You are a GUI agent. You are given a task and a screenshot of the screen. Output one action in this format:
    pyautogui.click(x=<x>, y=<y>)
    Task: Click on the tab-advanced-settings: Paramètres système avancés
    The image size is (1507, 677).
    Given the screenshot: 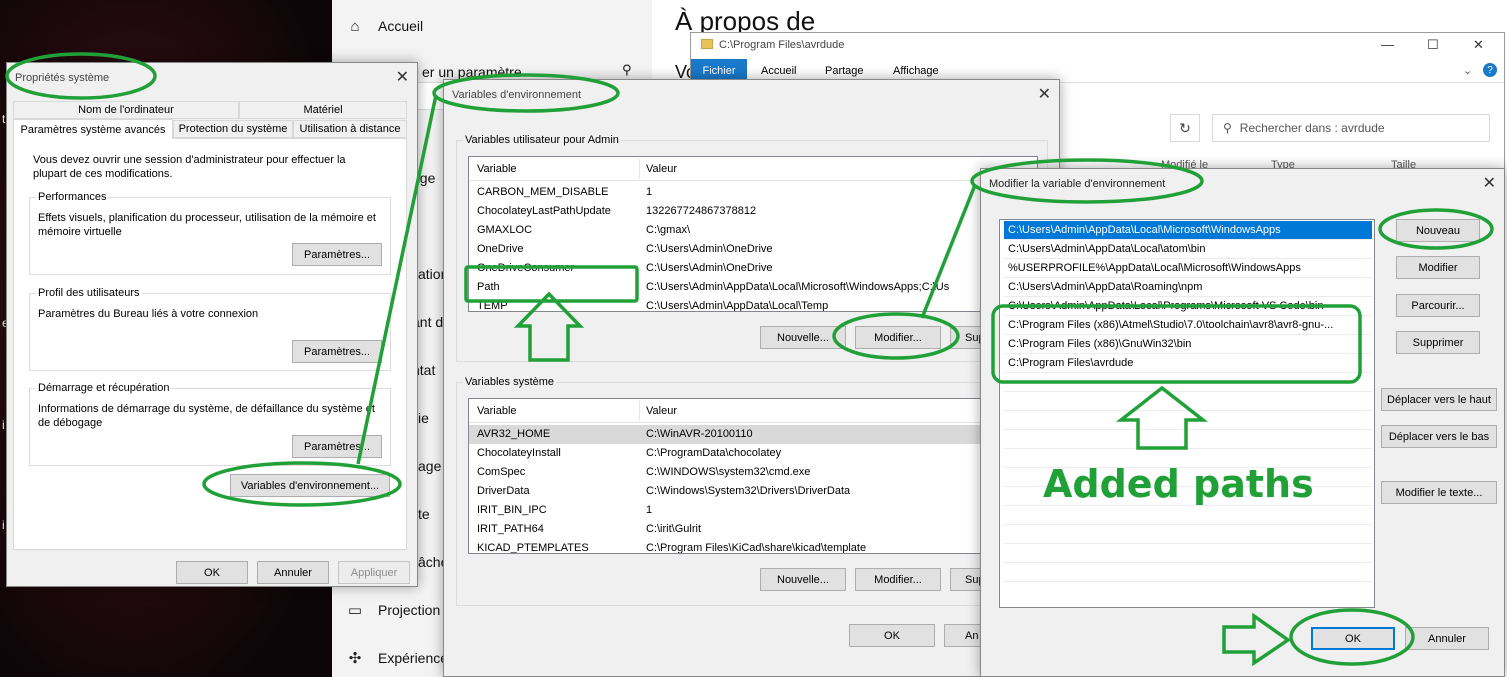 What is the action you would take?
    pyautogui.click(x=93, y=129)
    